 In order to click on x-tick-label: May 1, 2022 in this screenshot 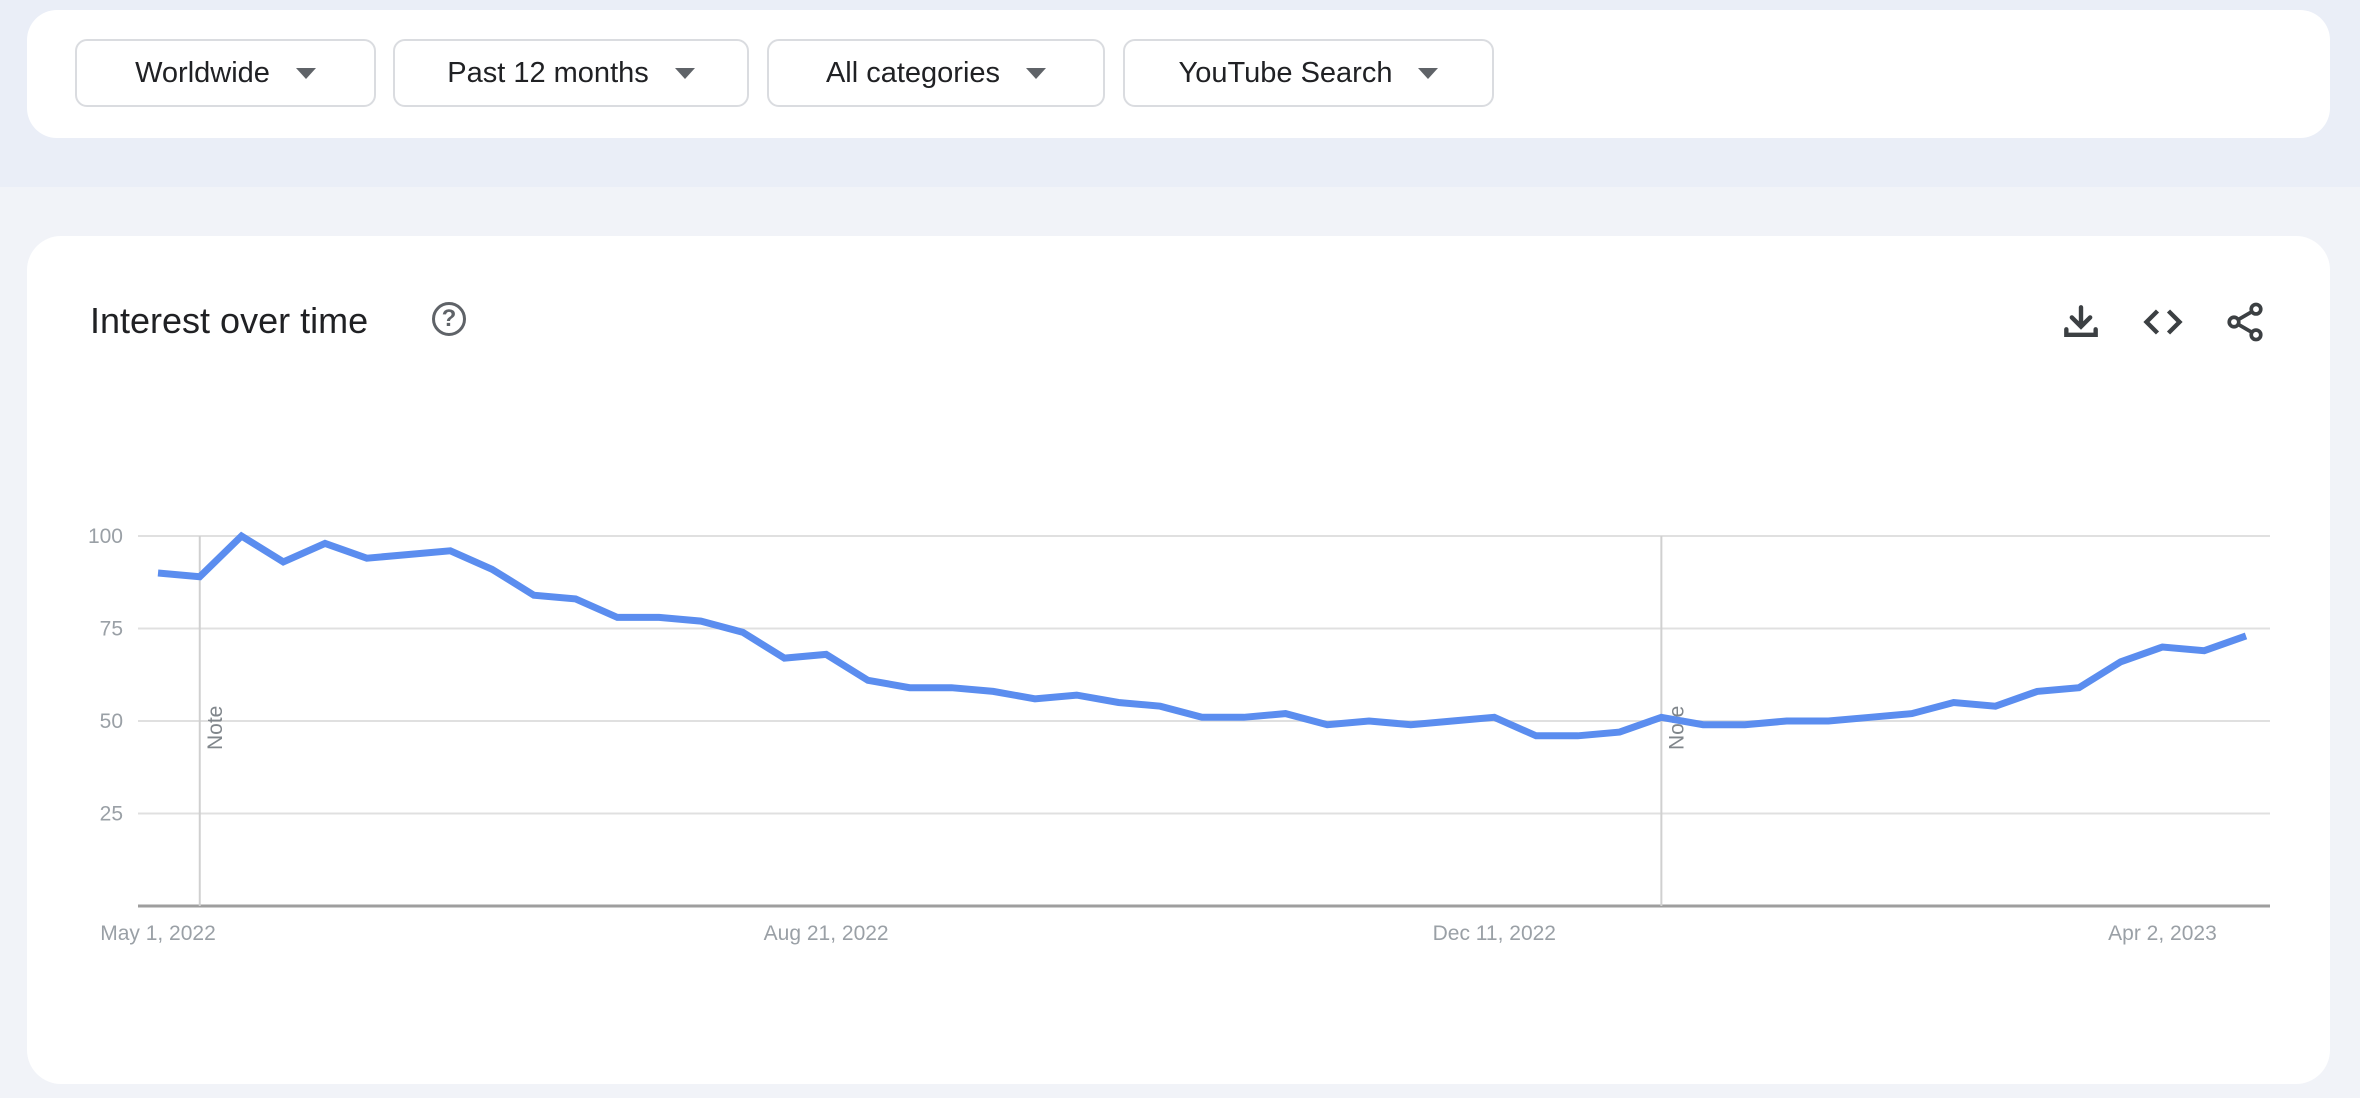, I will do `click(158, 933)`.